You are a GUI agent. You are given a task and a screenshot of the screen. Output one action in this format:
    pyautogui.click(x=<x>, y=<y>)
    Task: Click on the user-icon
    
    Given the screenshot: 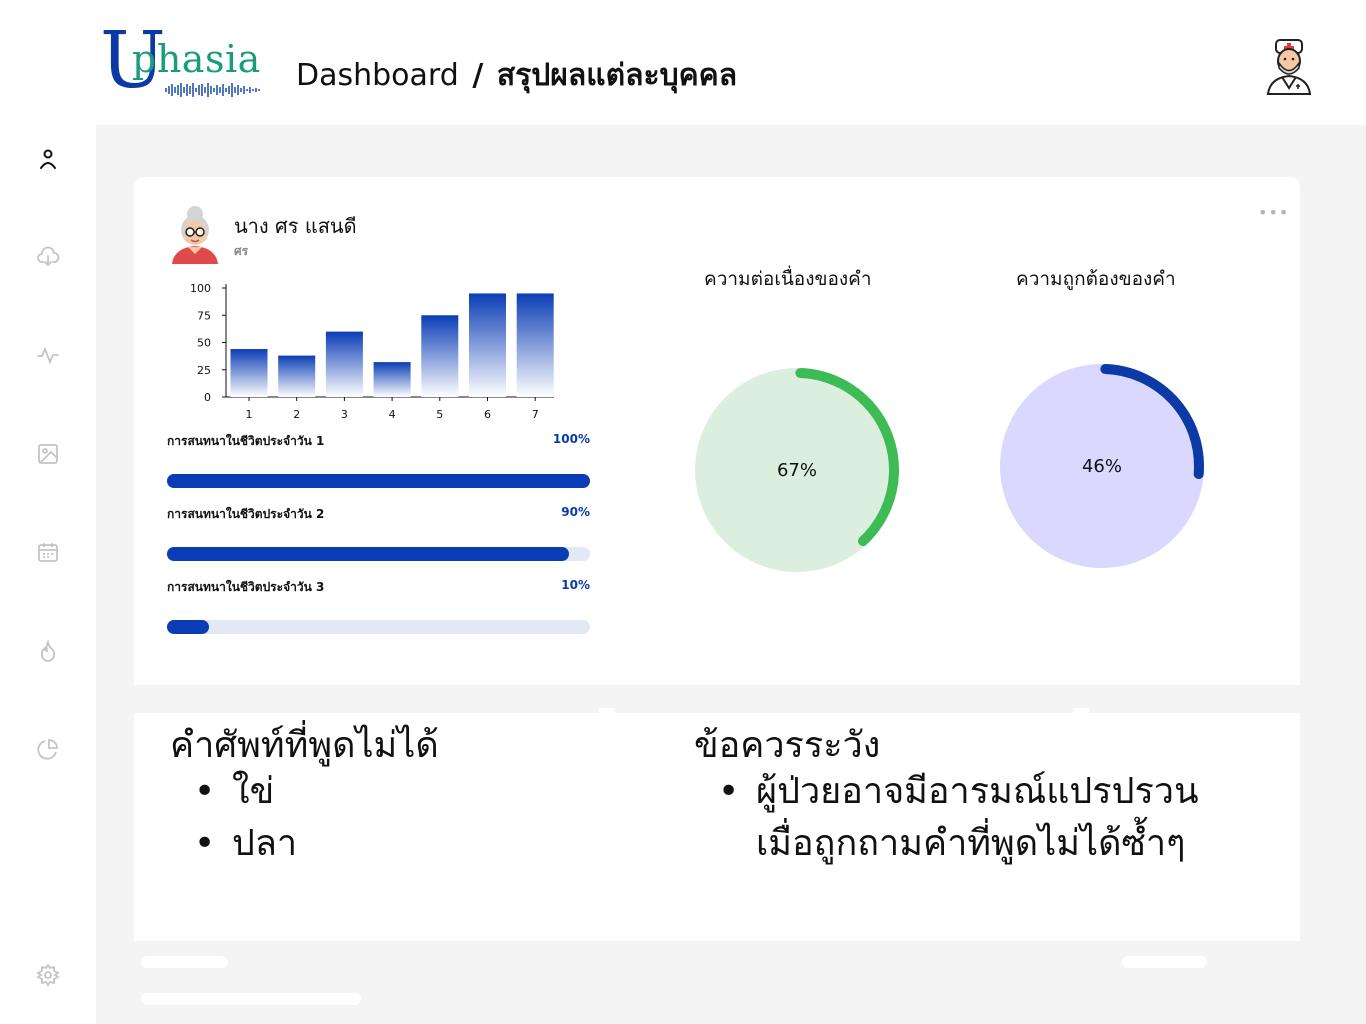 What is the action you would take?
    pyautogui.click(x=48, y=159)
    